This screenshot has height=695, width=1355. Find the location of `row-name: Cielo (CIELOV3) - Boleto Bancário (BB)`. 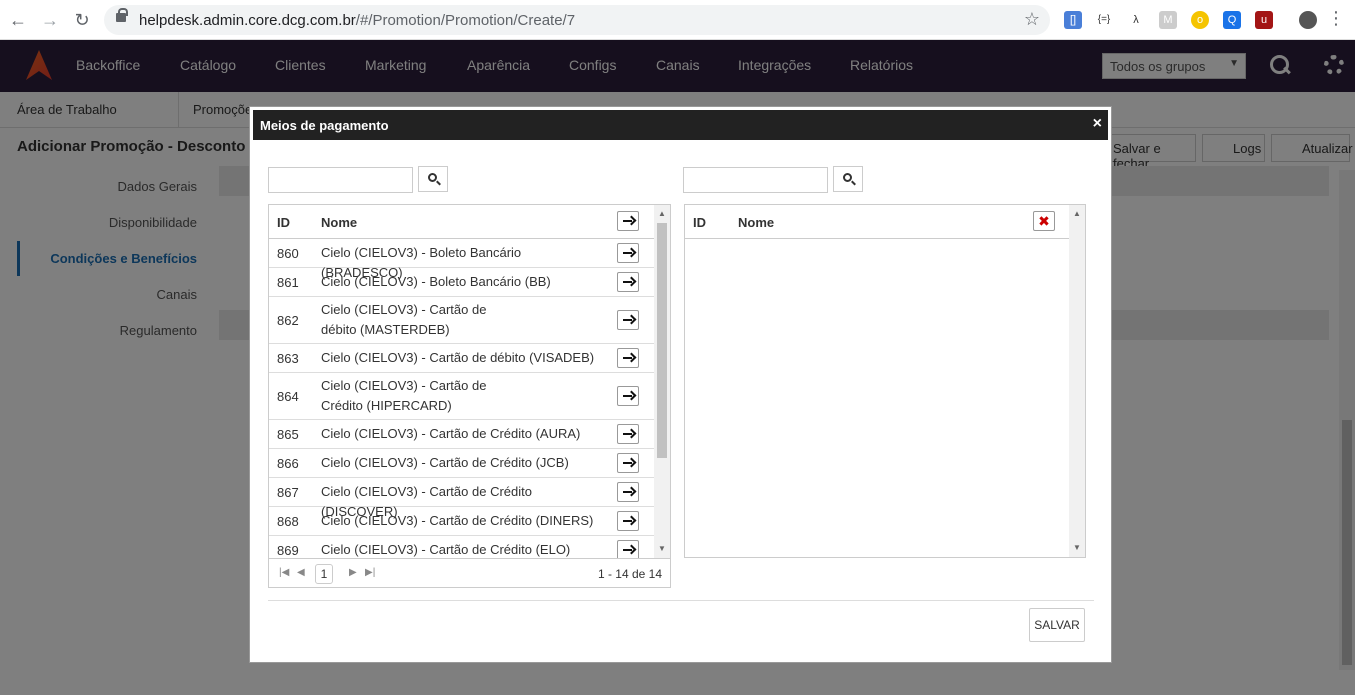

row-name: Cielo (CIELOV3) - Boleto Bancário (BB) is located at coordinates (436, 281).